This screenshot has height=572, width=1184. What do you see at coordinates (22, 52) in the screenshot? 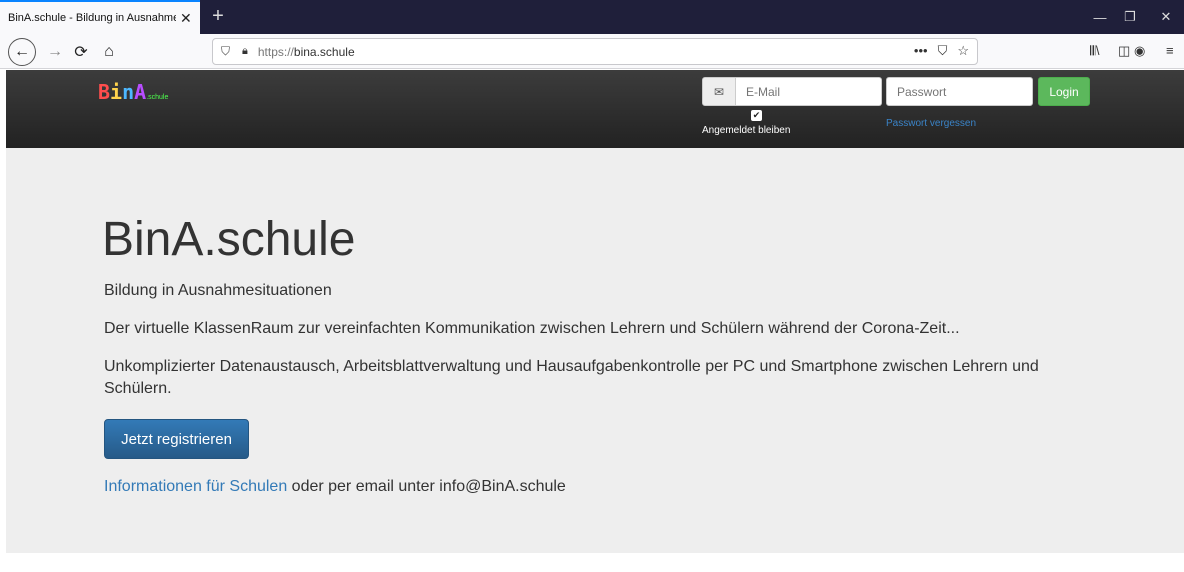
I see `back-icon: ←` at bounding box center [22, 52].